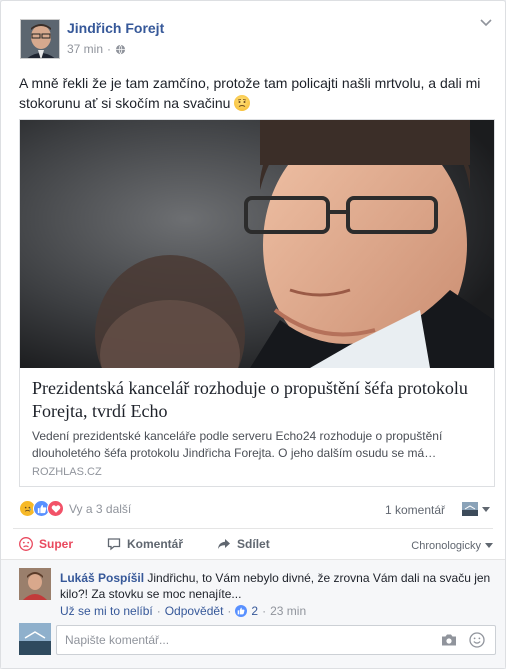  What do you see at coordinates (449, 640) in the screenshot?
I see `camera-icon` at bounding box center [449, 640].